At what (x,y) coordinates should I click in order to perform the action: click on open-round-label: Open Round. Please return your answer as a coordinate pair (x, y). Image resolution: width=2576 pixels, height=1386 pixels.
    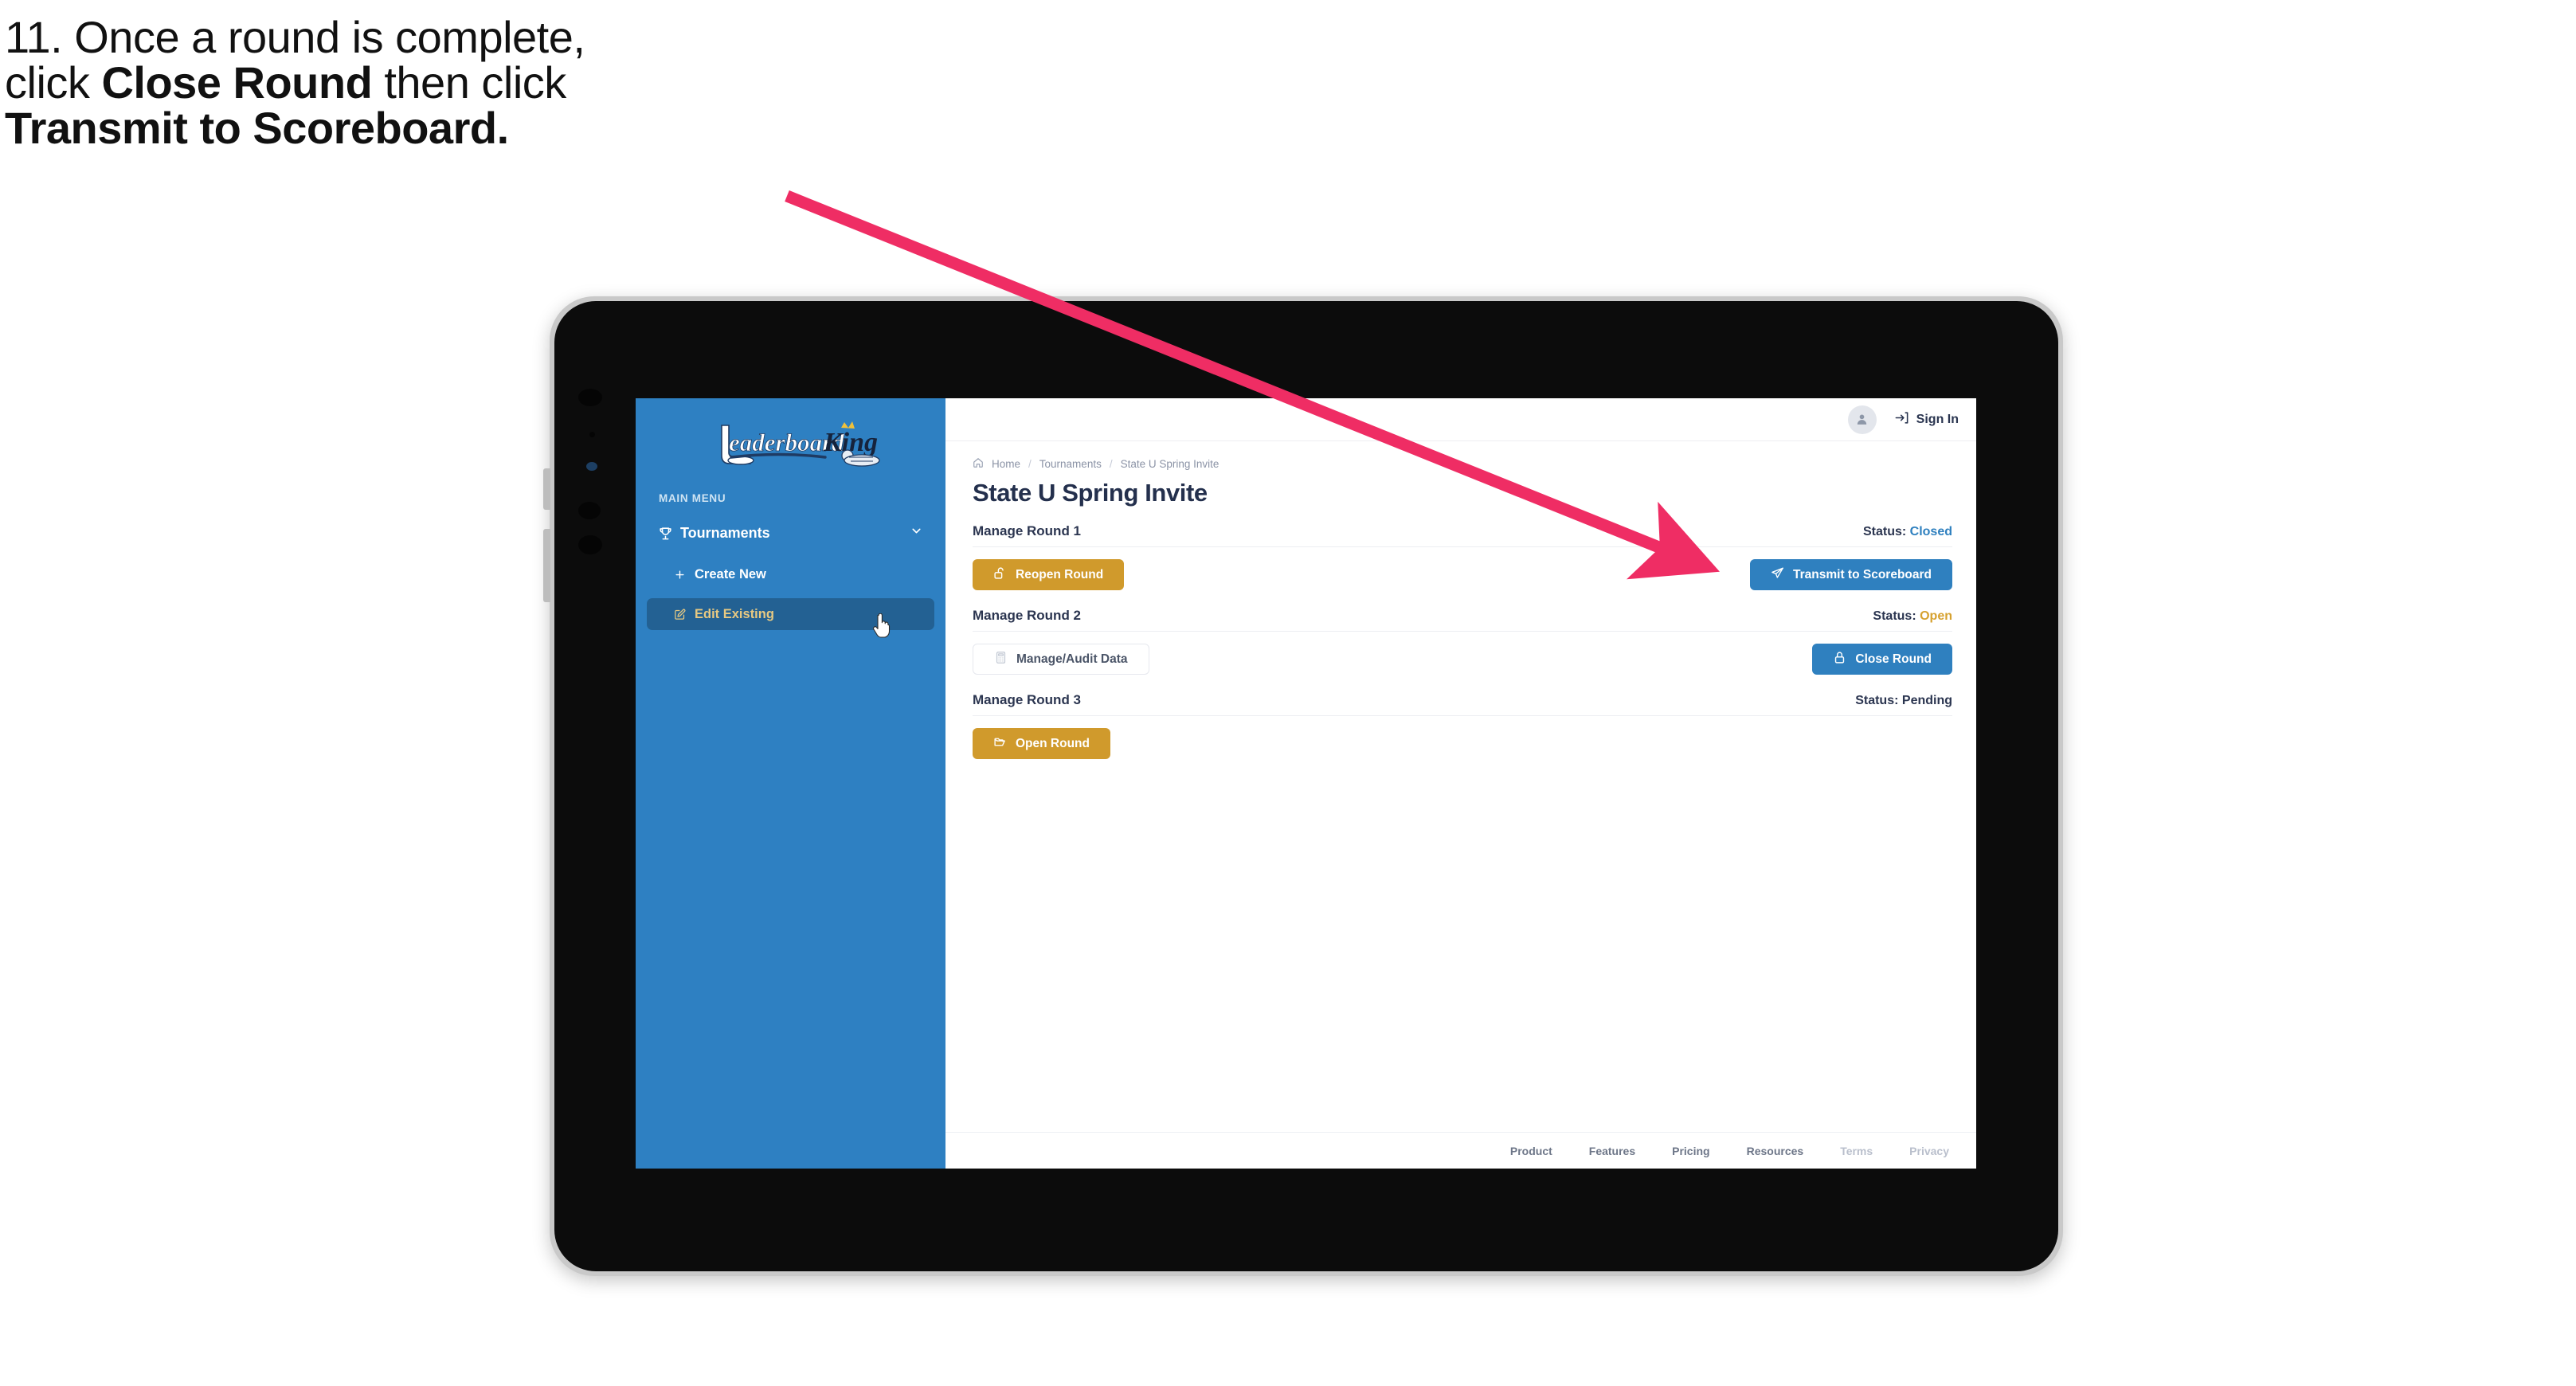
    Looking at the image, I should click on (1053, 743).